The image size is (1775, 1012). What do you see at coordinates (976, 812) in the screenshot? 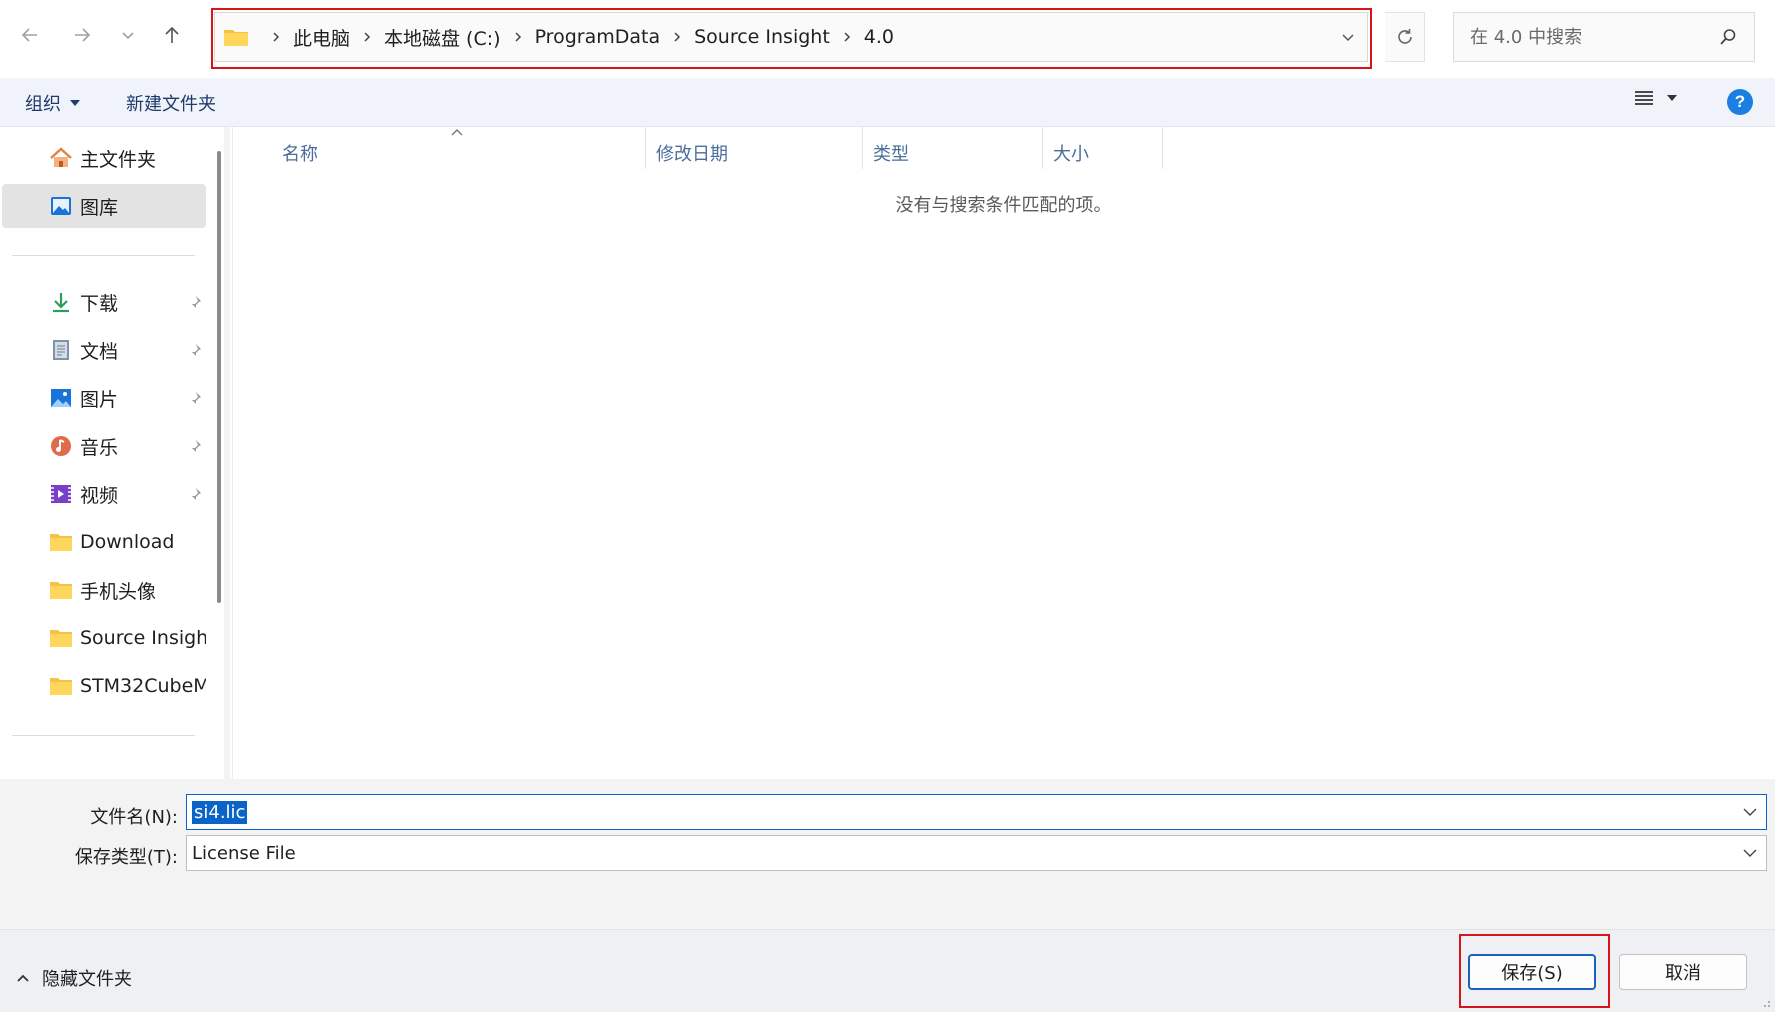
I see `filename-field: si4.lic` at bounding box center [976, 812].